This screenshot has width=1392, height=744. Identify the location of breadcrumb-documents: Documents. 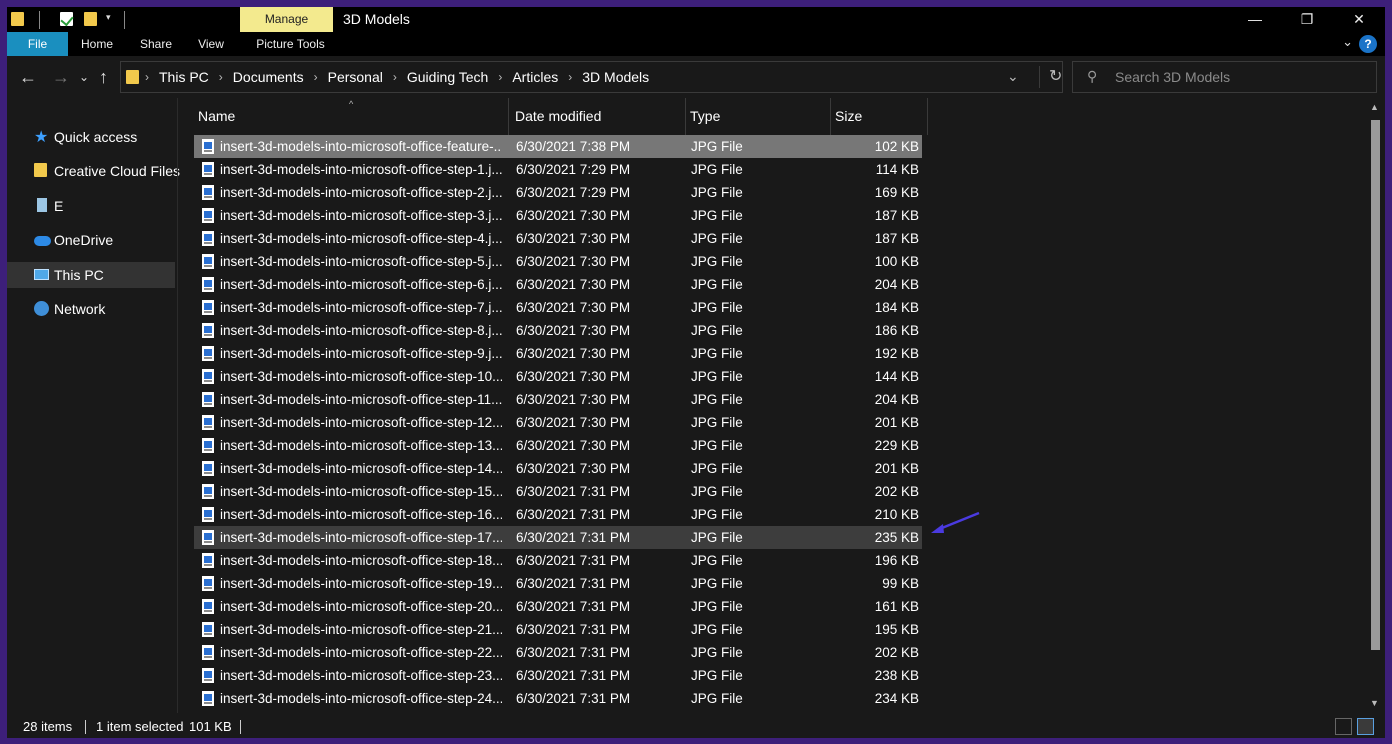
(268, 77).